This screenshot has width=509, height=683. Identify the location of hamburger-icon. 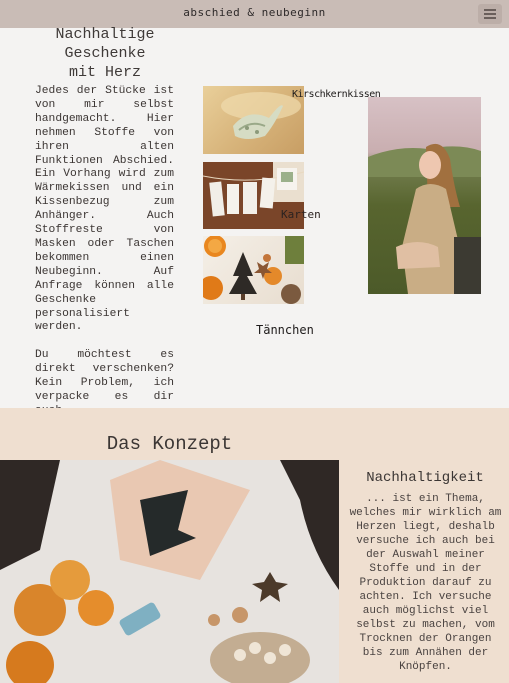
(490, 10).